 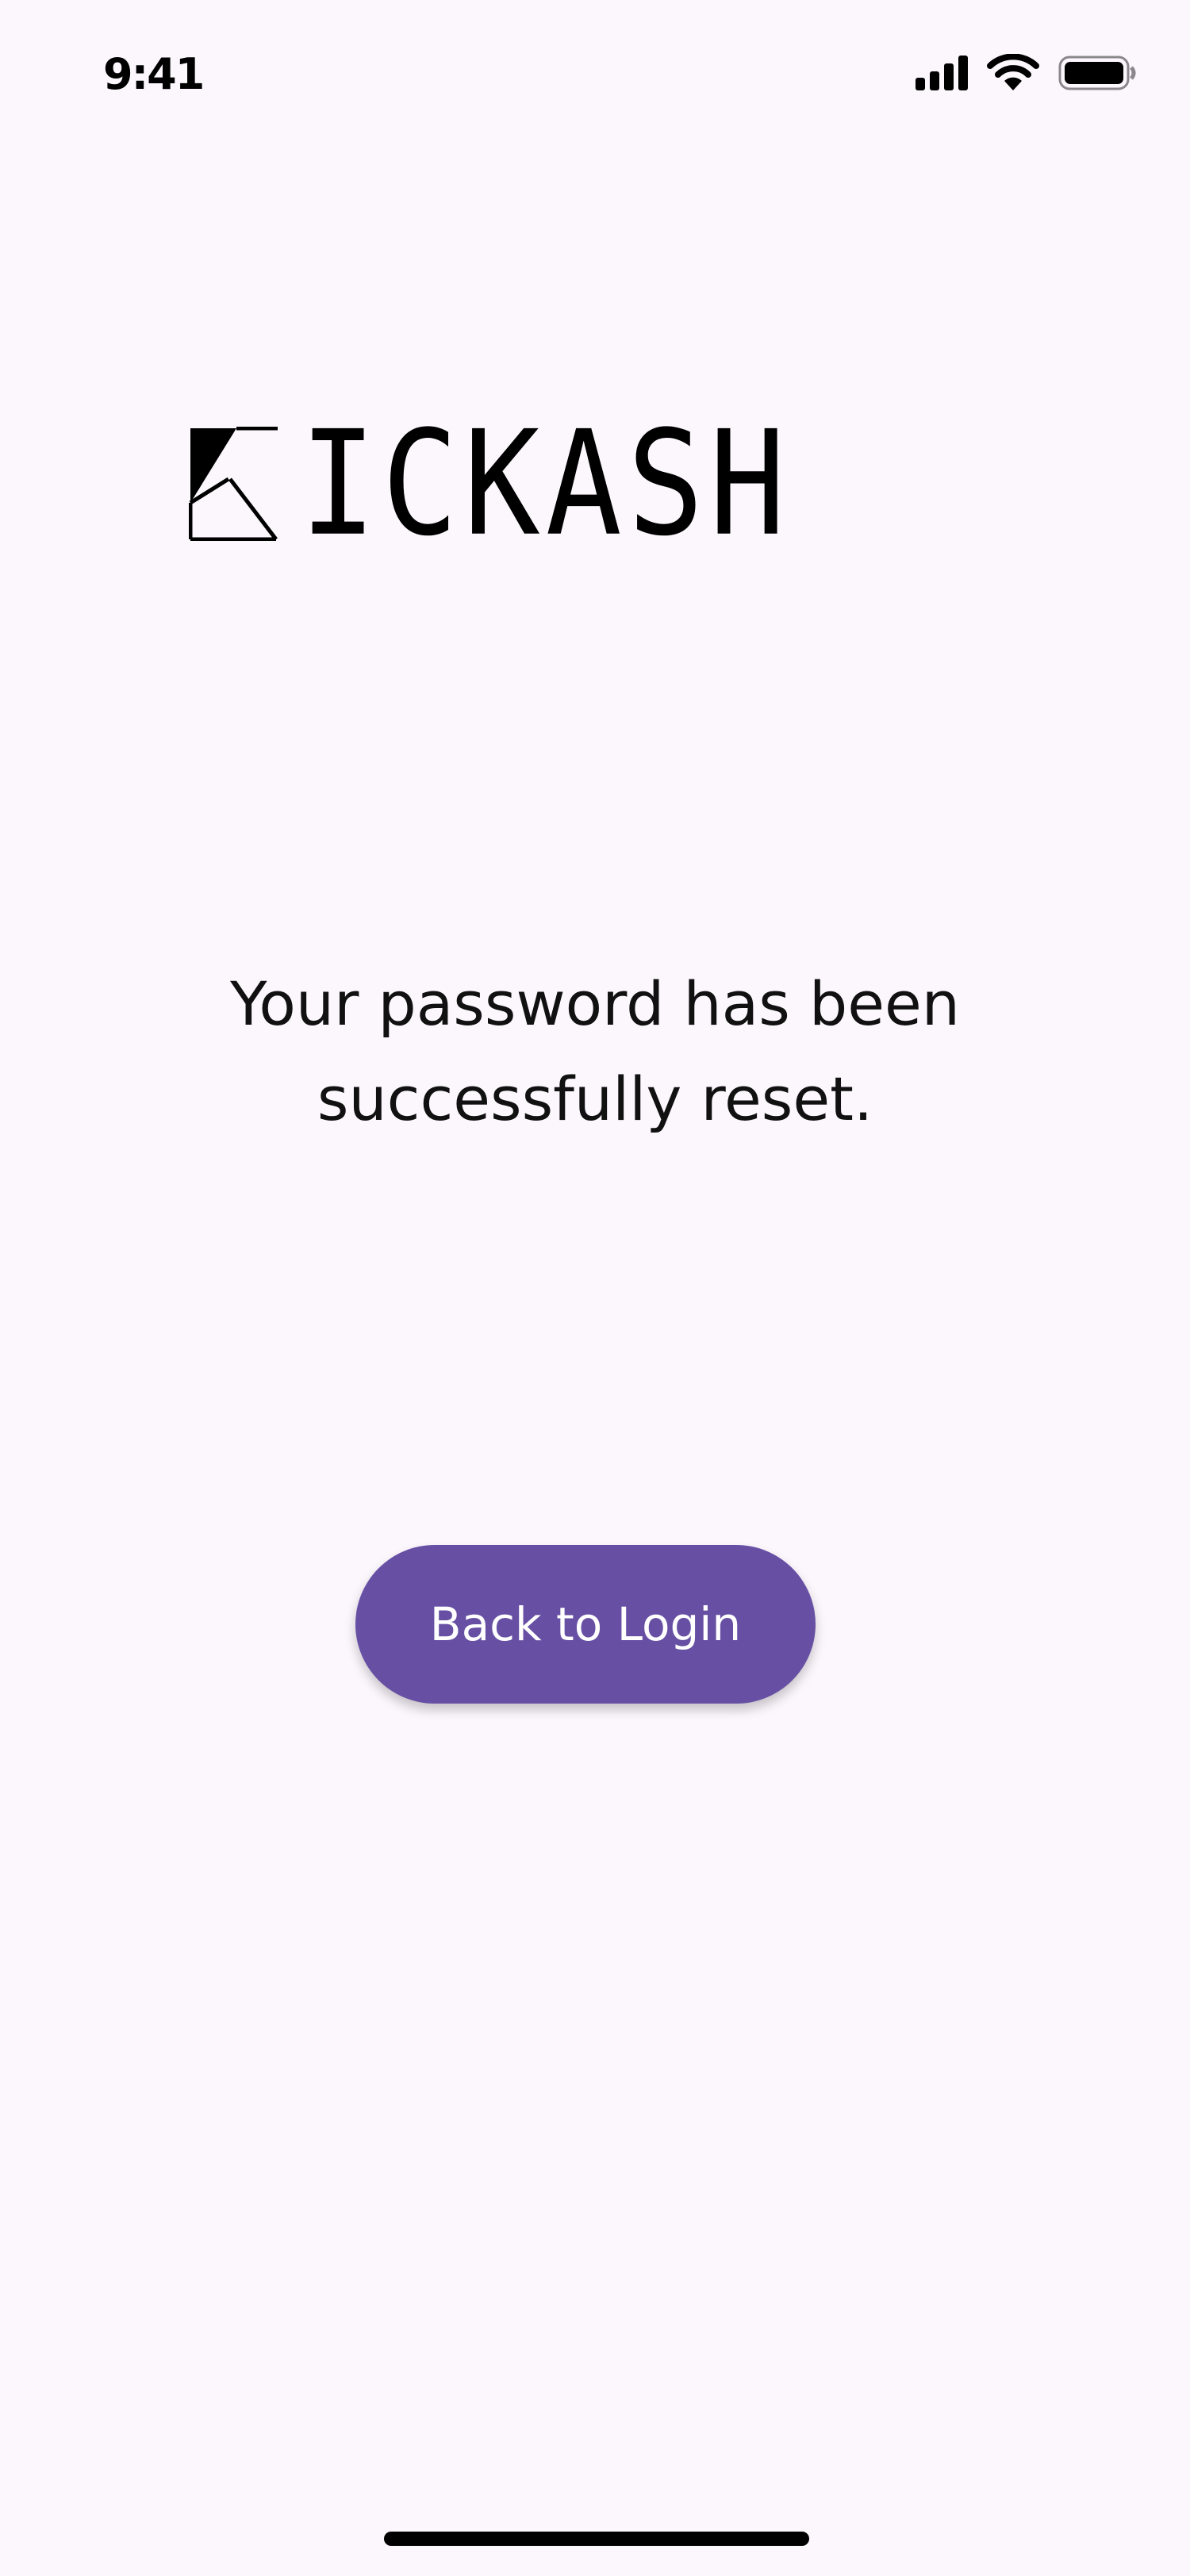 What do you see at coordinates (596, 2539) in the screenshot?
I see `home-indicator` at bounding box center [596, 2539].